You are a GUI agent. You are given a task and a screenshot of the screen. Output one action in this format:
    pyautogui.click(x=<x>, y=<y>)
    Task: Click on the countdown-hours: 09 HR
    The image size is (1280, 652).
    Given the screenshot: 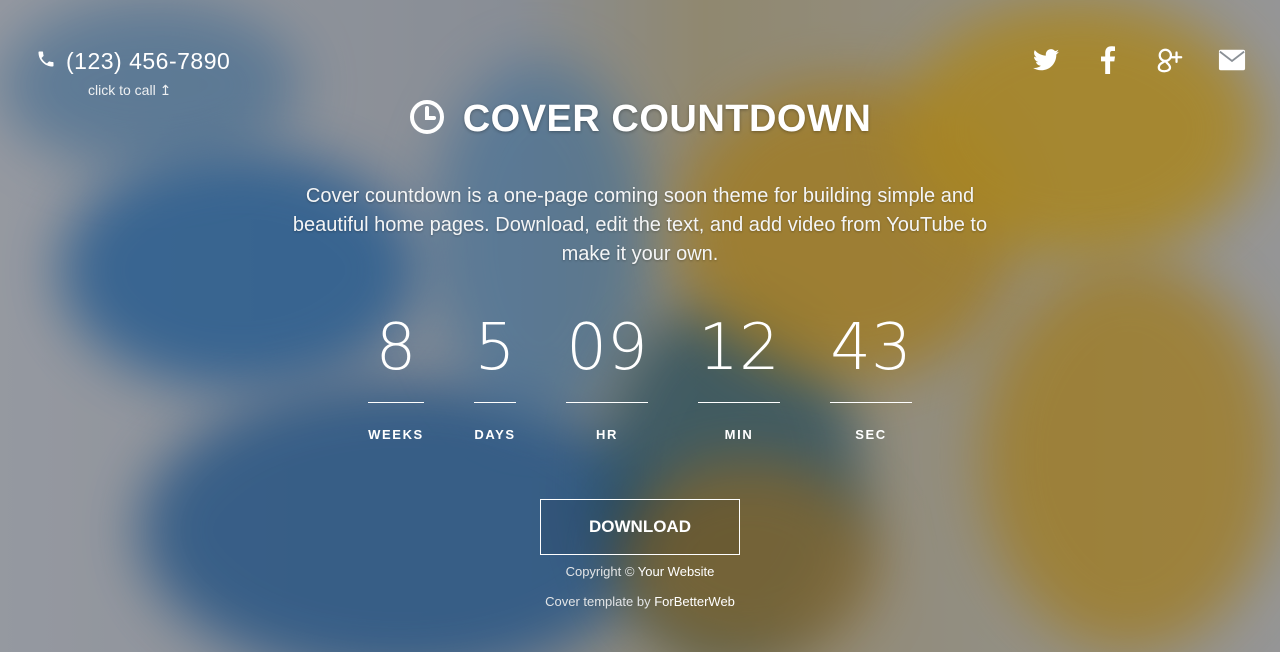 What is the action you would take?
    pyautogui.click(x=607, y=377)
    